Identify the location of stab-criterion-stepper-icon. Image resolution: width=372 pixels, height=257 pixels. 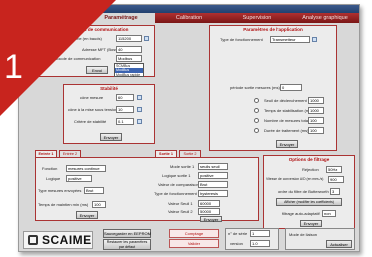
(139, 121).